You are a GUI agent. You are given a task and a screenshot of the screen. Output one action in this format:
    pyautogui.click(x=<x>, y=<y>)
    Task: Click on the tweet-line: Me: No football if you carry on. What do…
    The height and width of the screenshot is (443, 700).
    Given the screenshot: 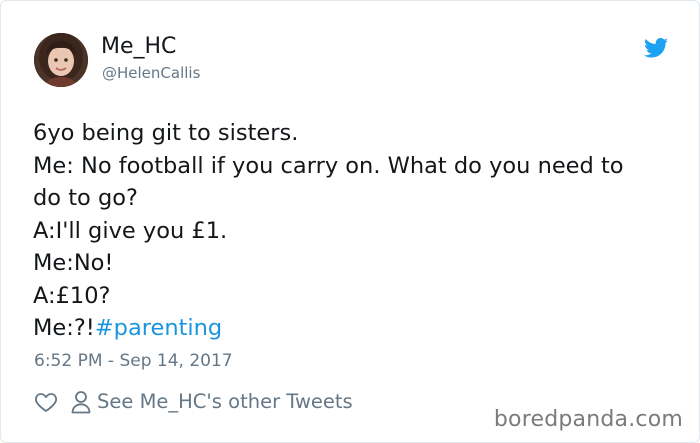 What is the action you would take?
    pyautogui.click(x=328, y=165)
    